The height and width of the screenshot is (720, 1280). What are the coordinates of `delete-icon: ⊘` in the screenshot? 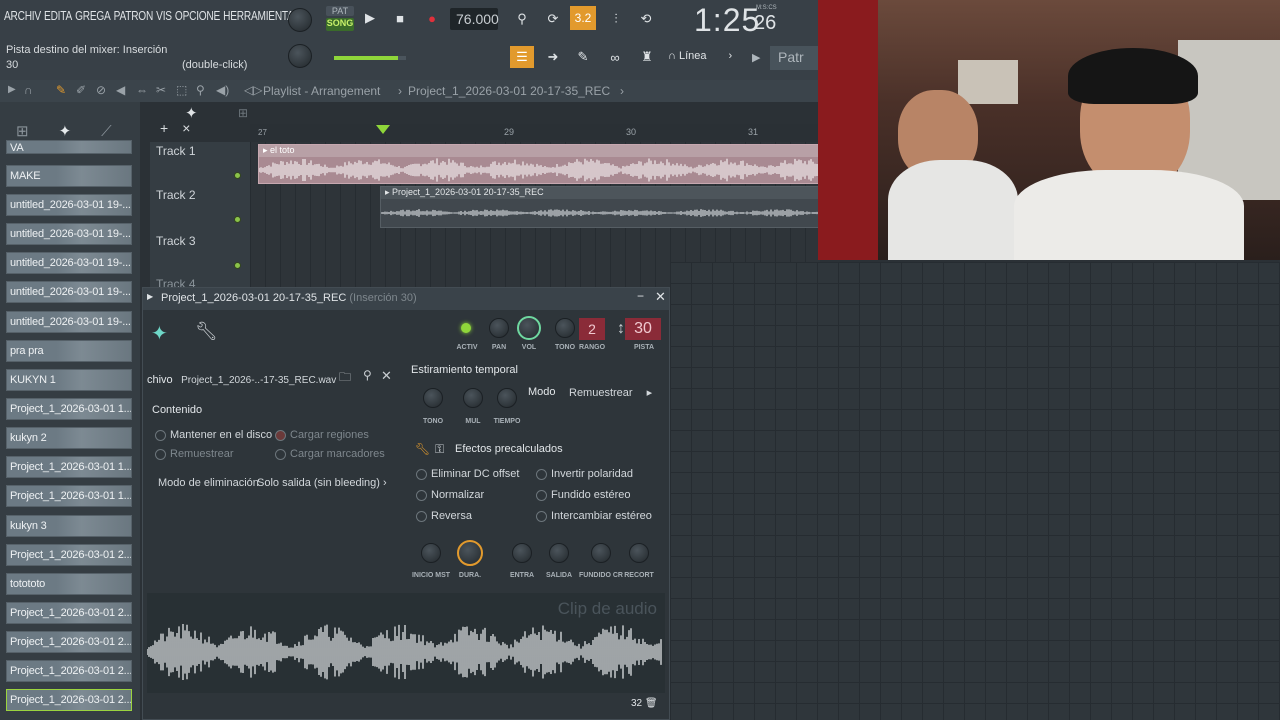 It's located at (101, 90).